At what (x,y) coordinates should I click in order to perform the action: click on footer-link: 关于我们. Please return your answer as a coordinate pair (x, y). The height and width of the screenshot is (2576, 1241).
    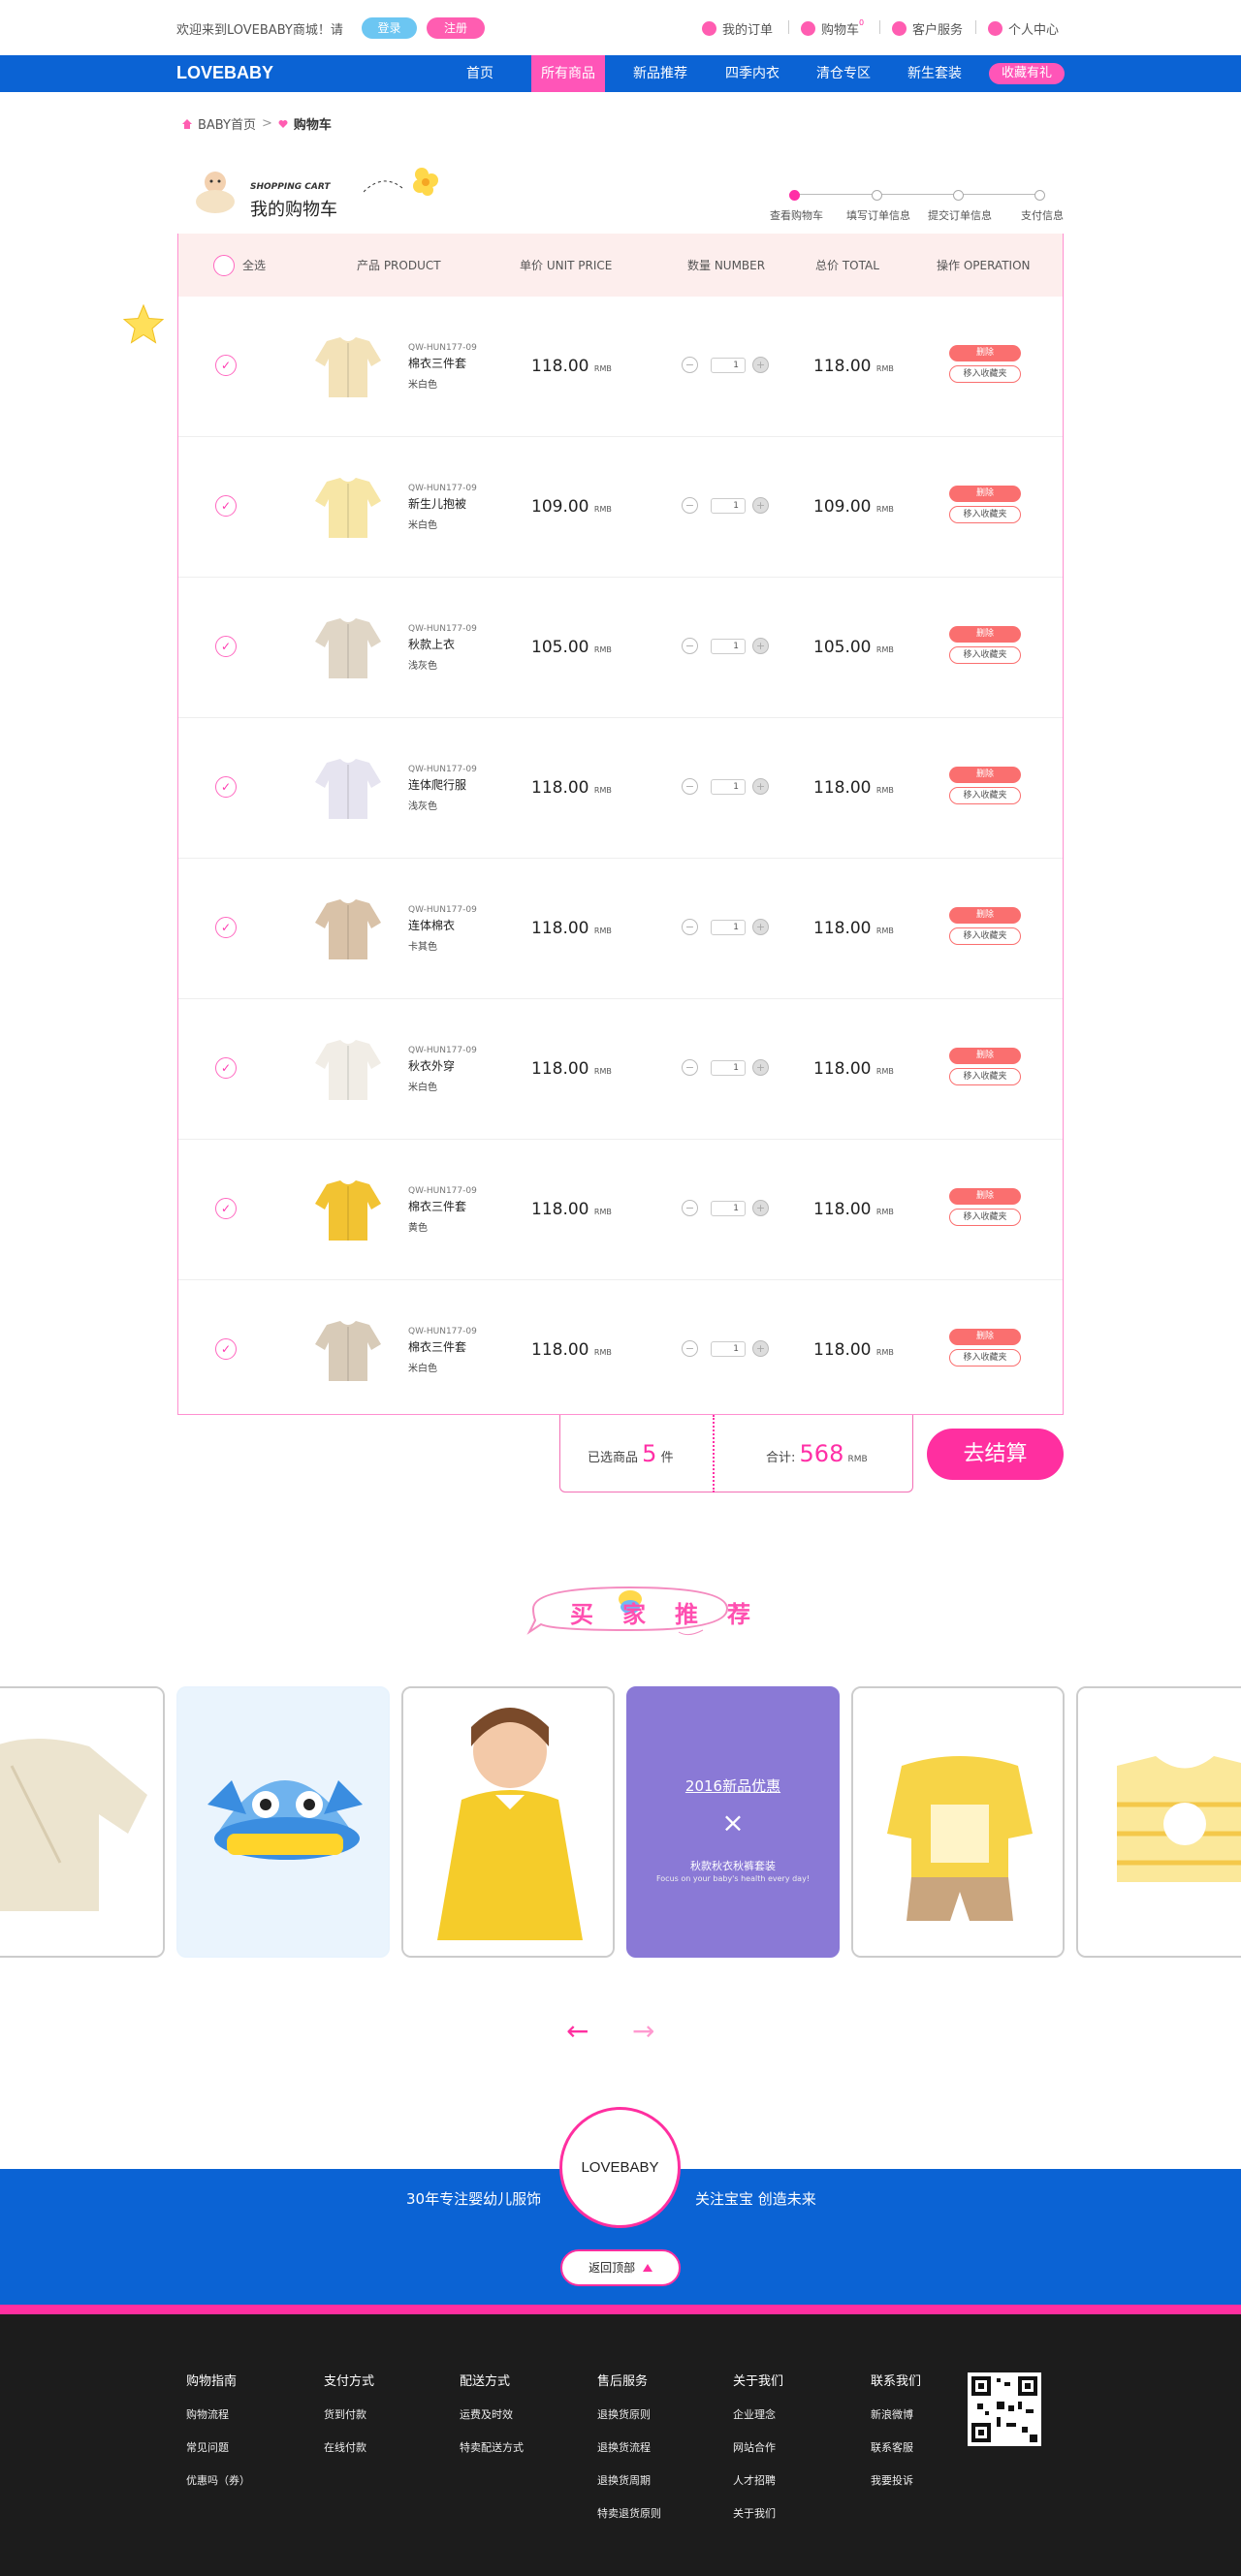
    Looking at the image, I should click on (758, 2513).